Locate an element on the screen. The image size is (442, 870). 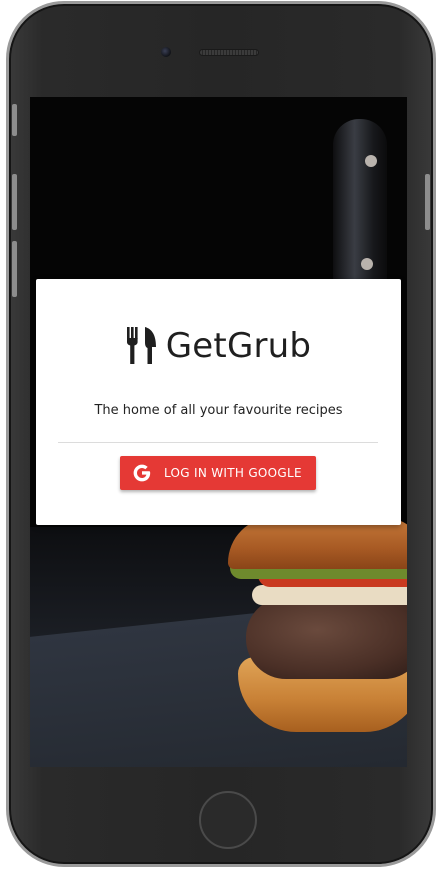
background-burger-patty is located at coordinates (326, 638).